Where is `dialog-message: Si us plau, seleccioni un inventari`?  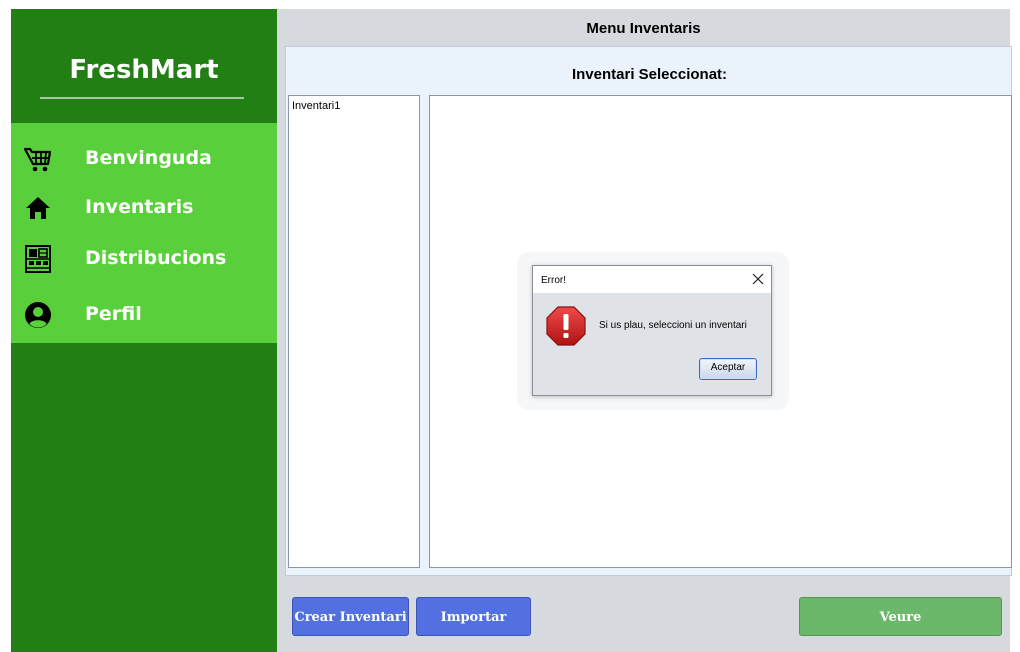 dialog-message: Si us plau, seleccioni un inventari is located at coordinates (673, 325).